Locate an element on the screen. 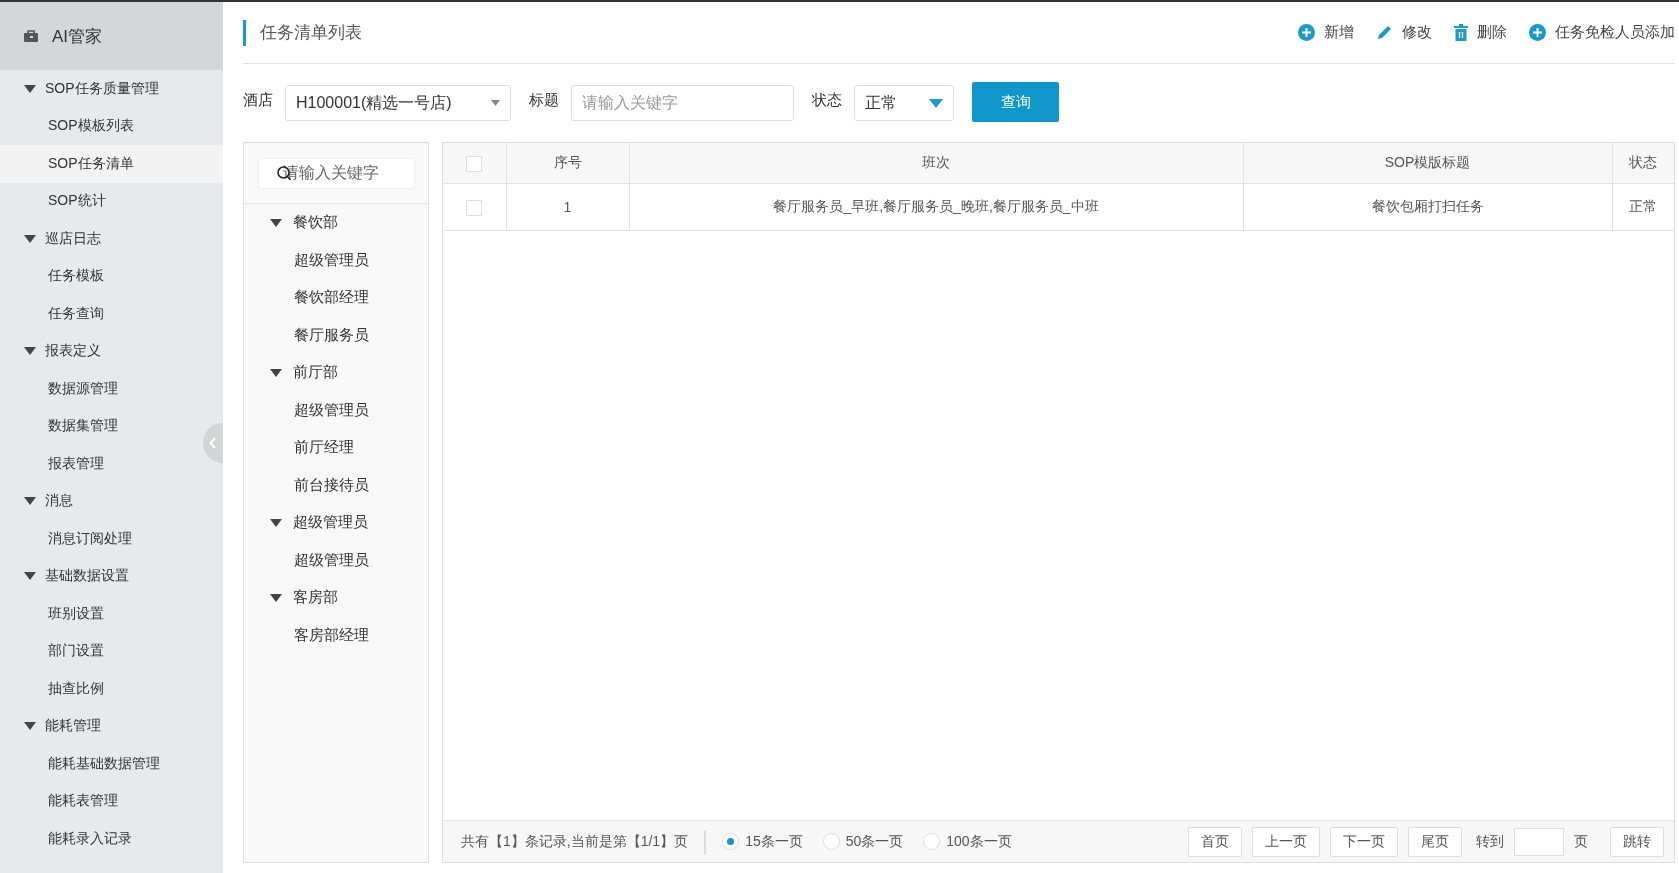 This screenshot has width=1679, height=873. menu-item: SOP任务清单 is located at coordinates (111, 164).